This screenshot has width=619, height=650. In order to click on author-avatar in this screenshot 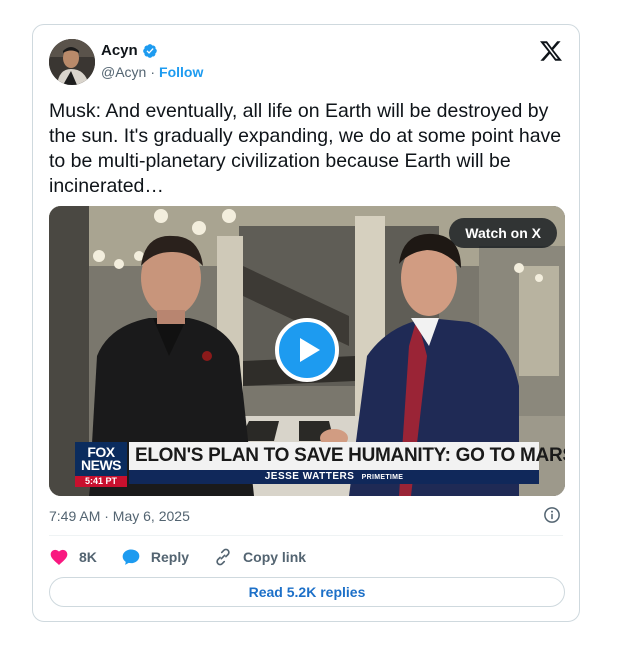, I will do `click(72, 62)`.